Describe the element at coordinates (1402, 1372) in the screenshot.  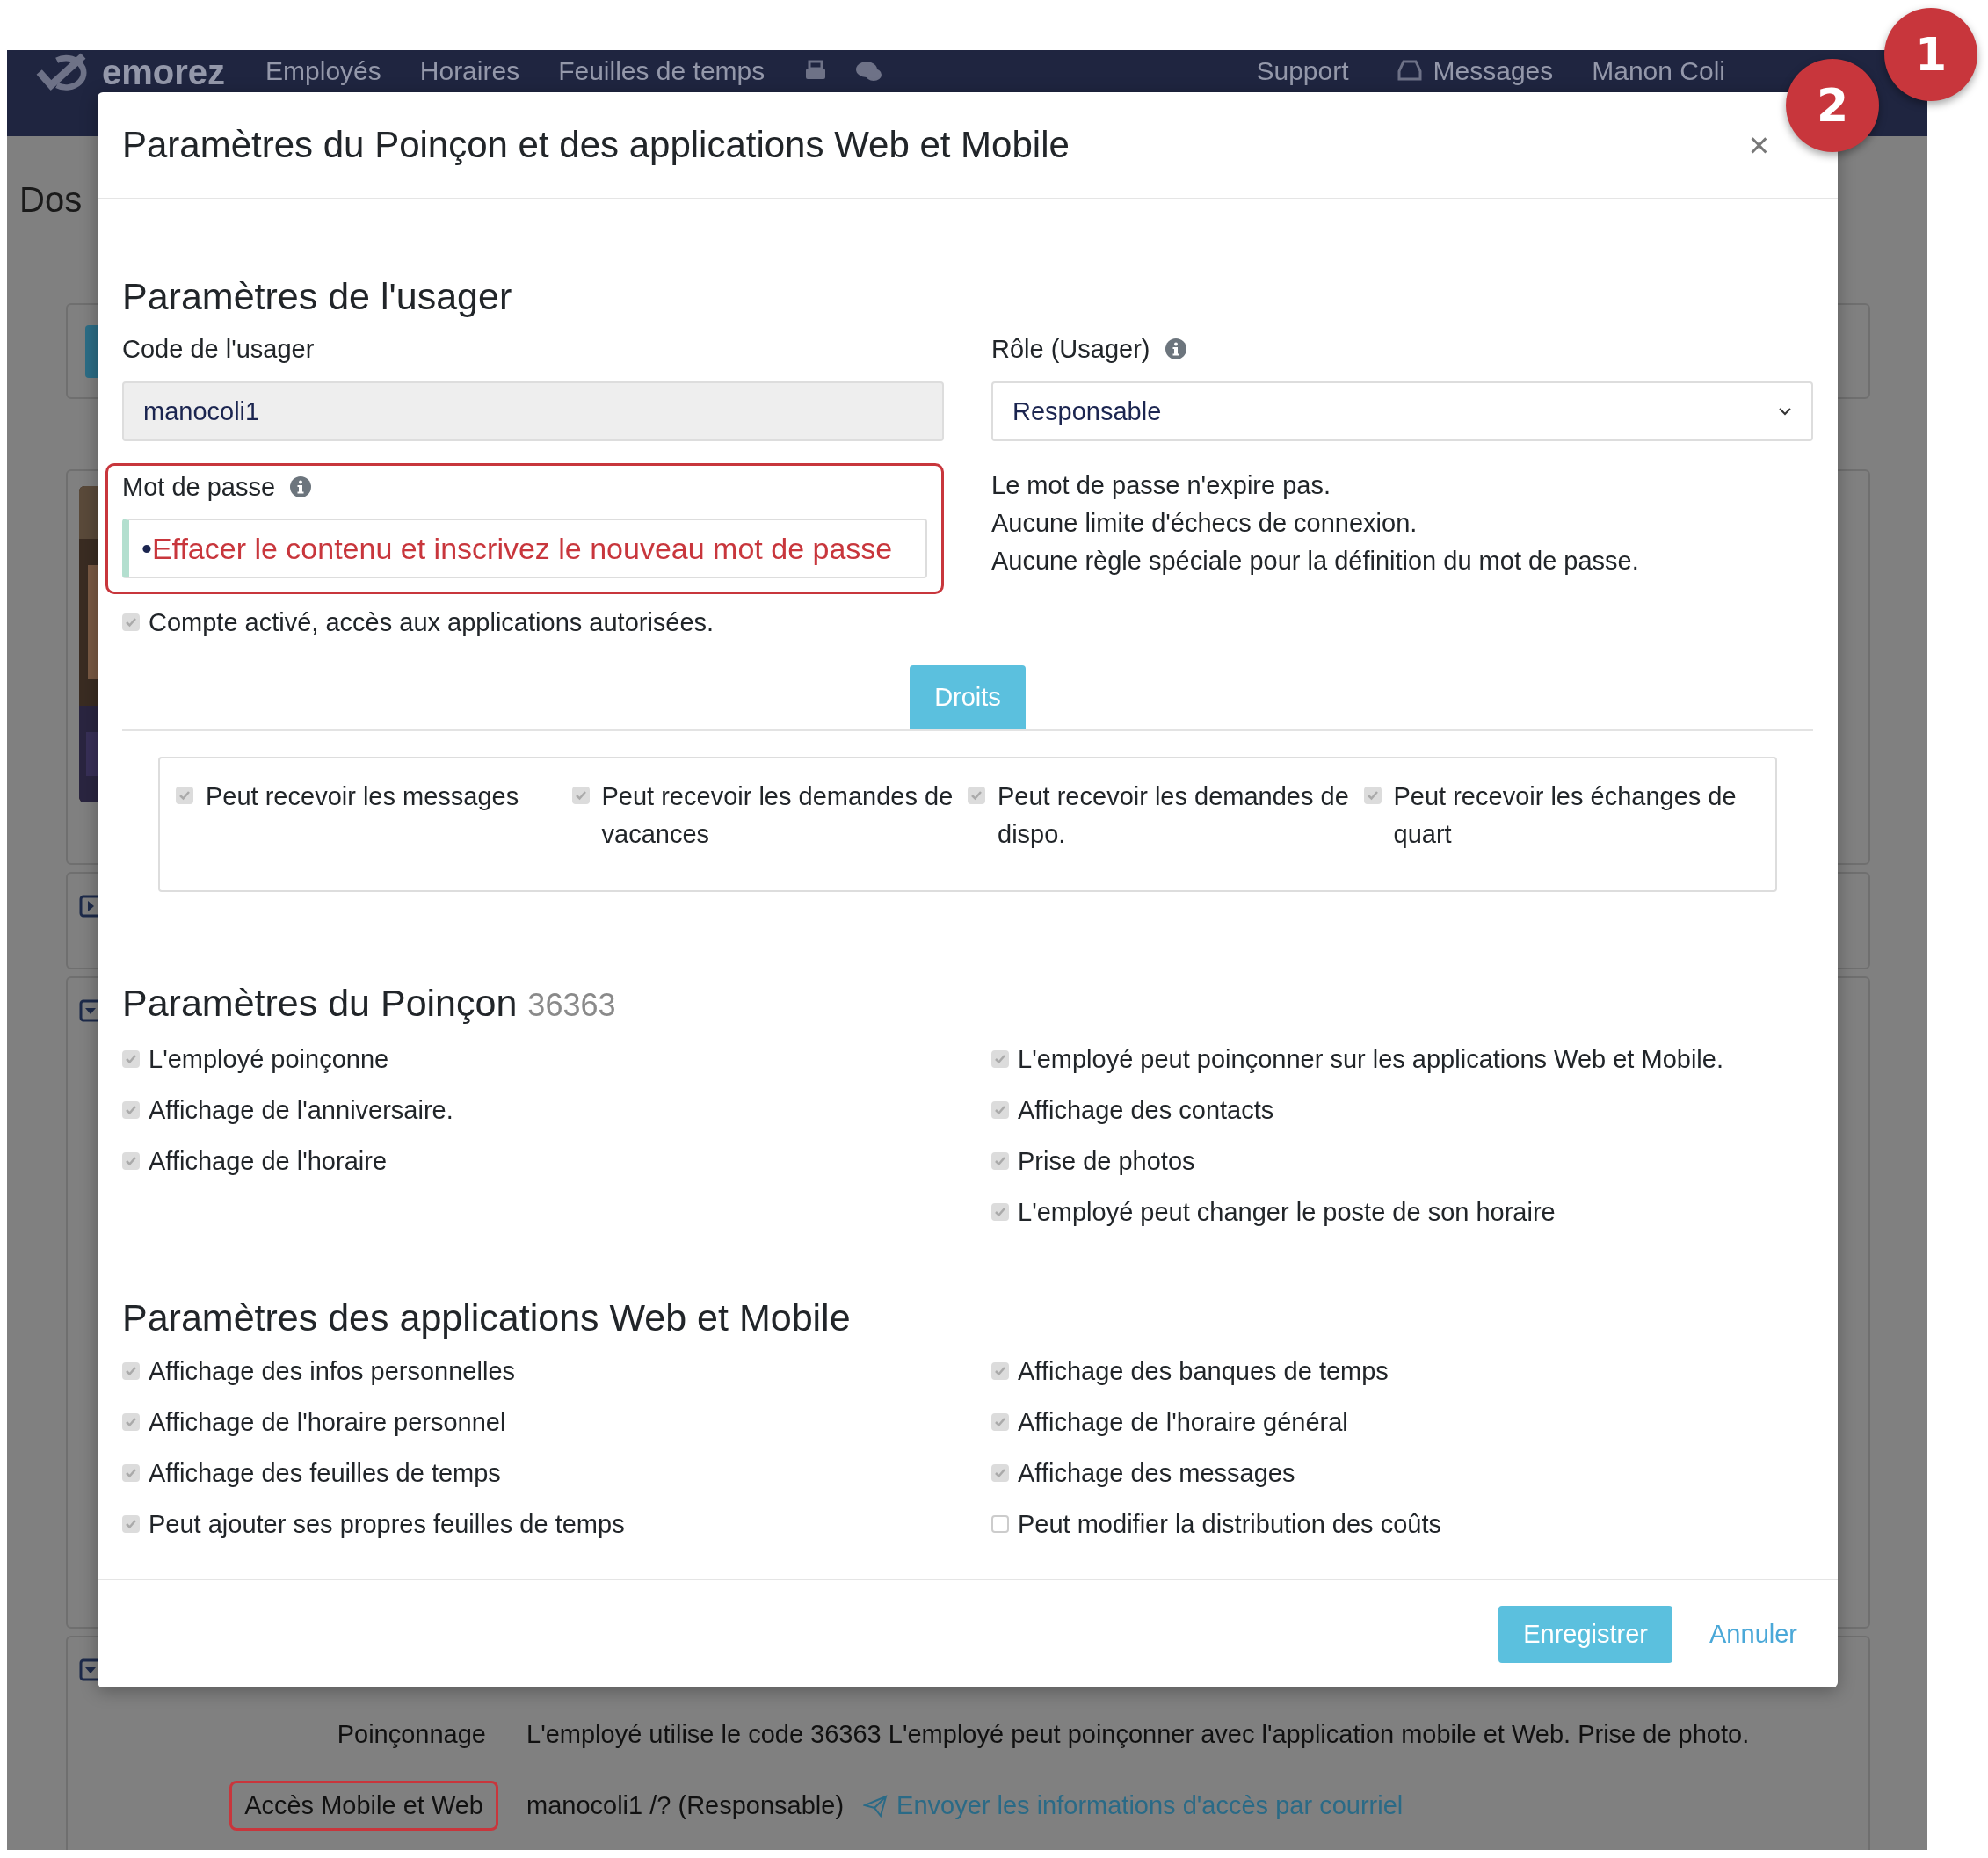
I see `checkbox-label: Affichage des banques de temps` at that location.